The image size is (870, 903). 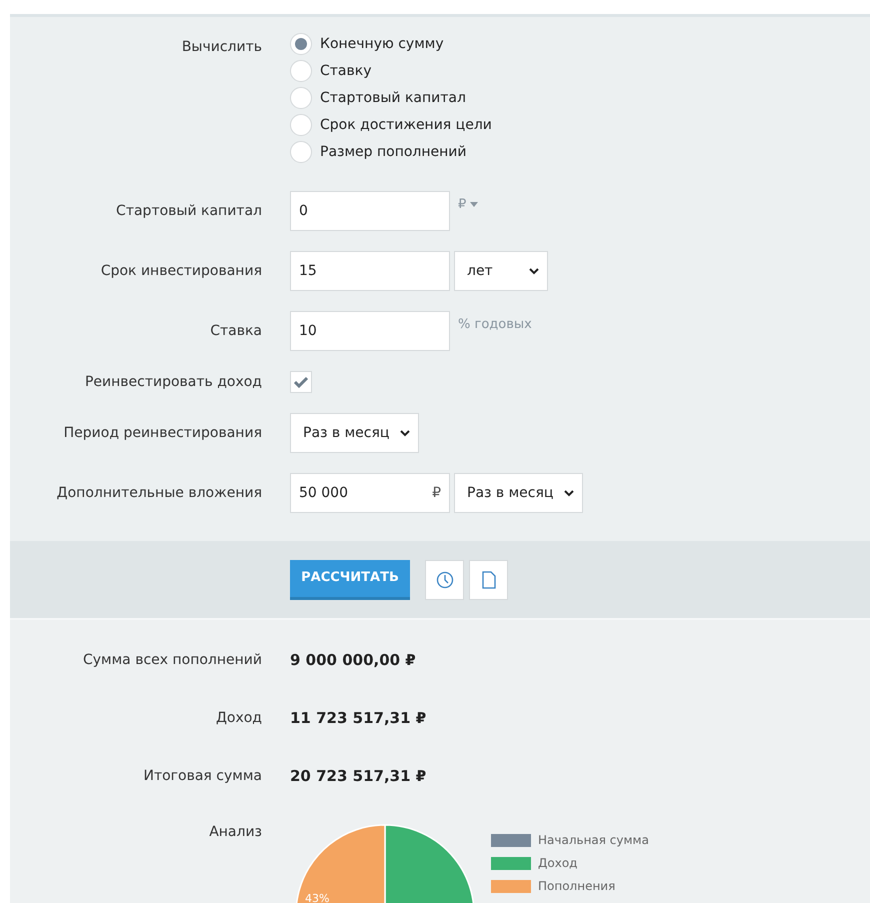 I want to click on result-value: 20 723 517,31 ₽, so click(x=358, y=776).